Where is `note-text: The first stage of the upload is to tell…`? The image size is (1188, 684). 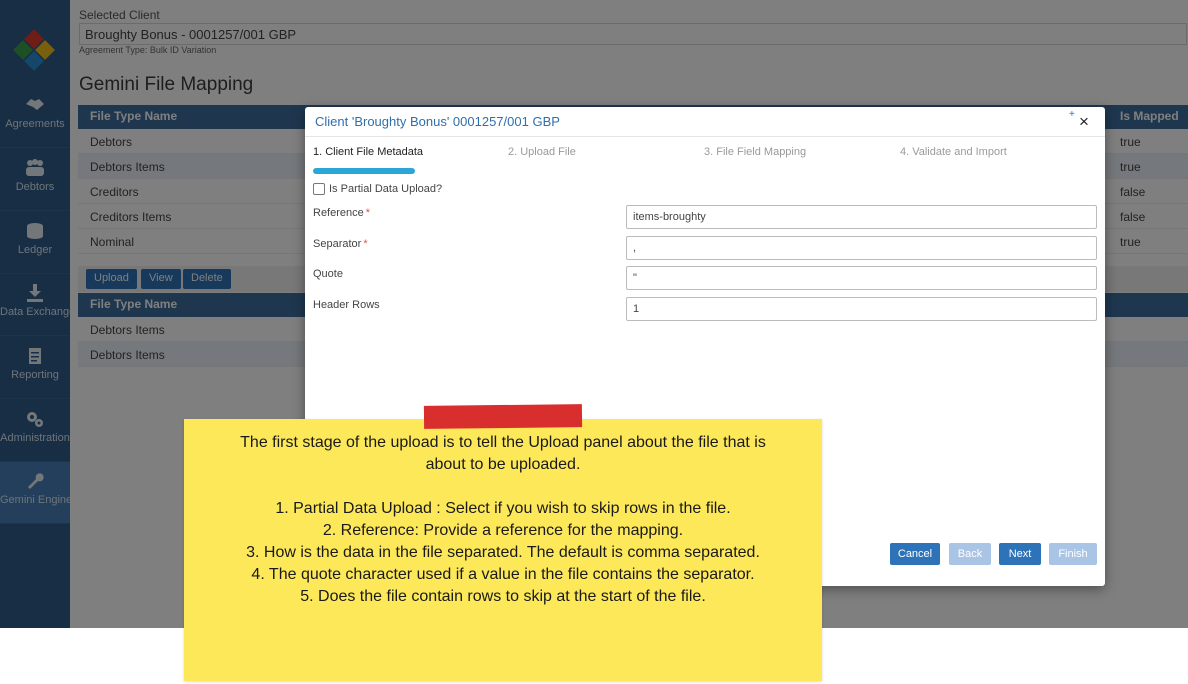 note-text: The first stage of the upload is to tell… is located at coordinates (503, 520).